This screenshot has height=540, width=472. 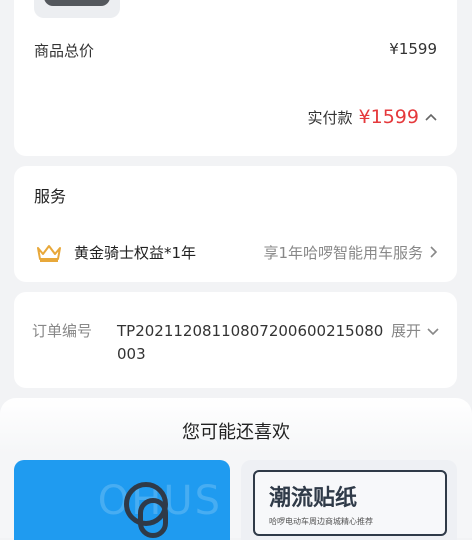 I want to click on paid-amount-toggle: 实付款 ¥1599, so click(x=372, y=117).